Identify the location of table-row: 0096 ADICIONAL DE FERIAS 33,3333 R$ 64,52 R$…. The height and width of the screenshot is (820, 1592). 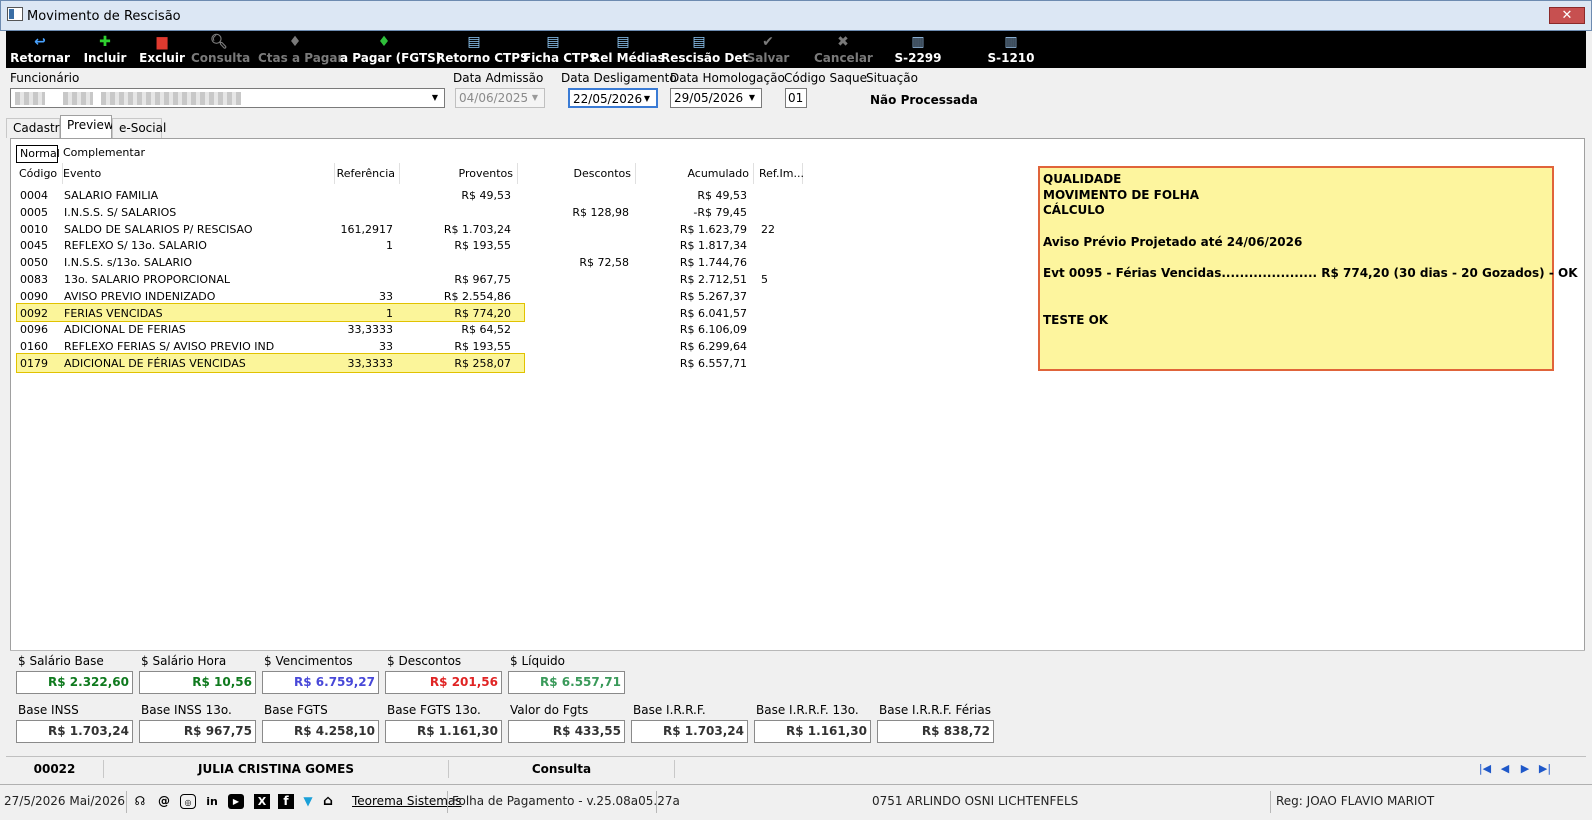
(414, 329).